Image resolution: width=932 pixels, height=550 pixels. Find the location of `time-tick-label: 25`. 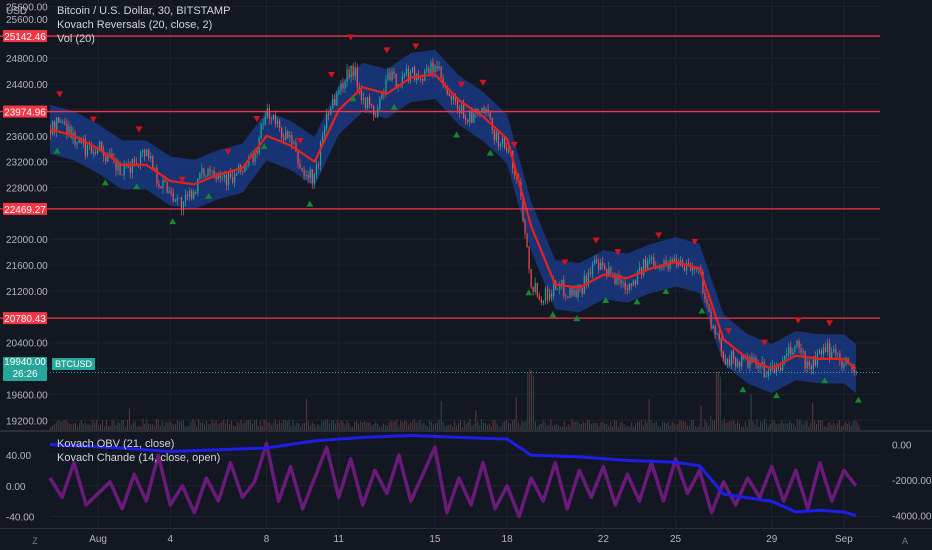

time-tick-label: 25 is located at coordinates (676, 539).